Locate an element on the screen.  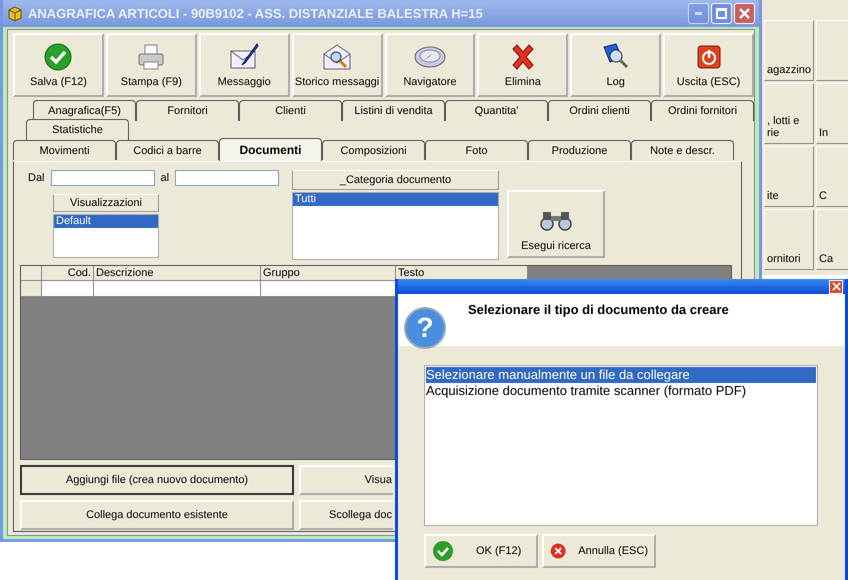
action-button: Scollega doc is located at coordinates (346, 515).